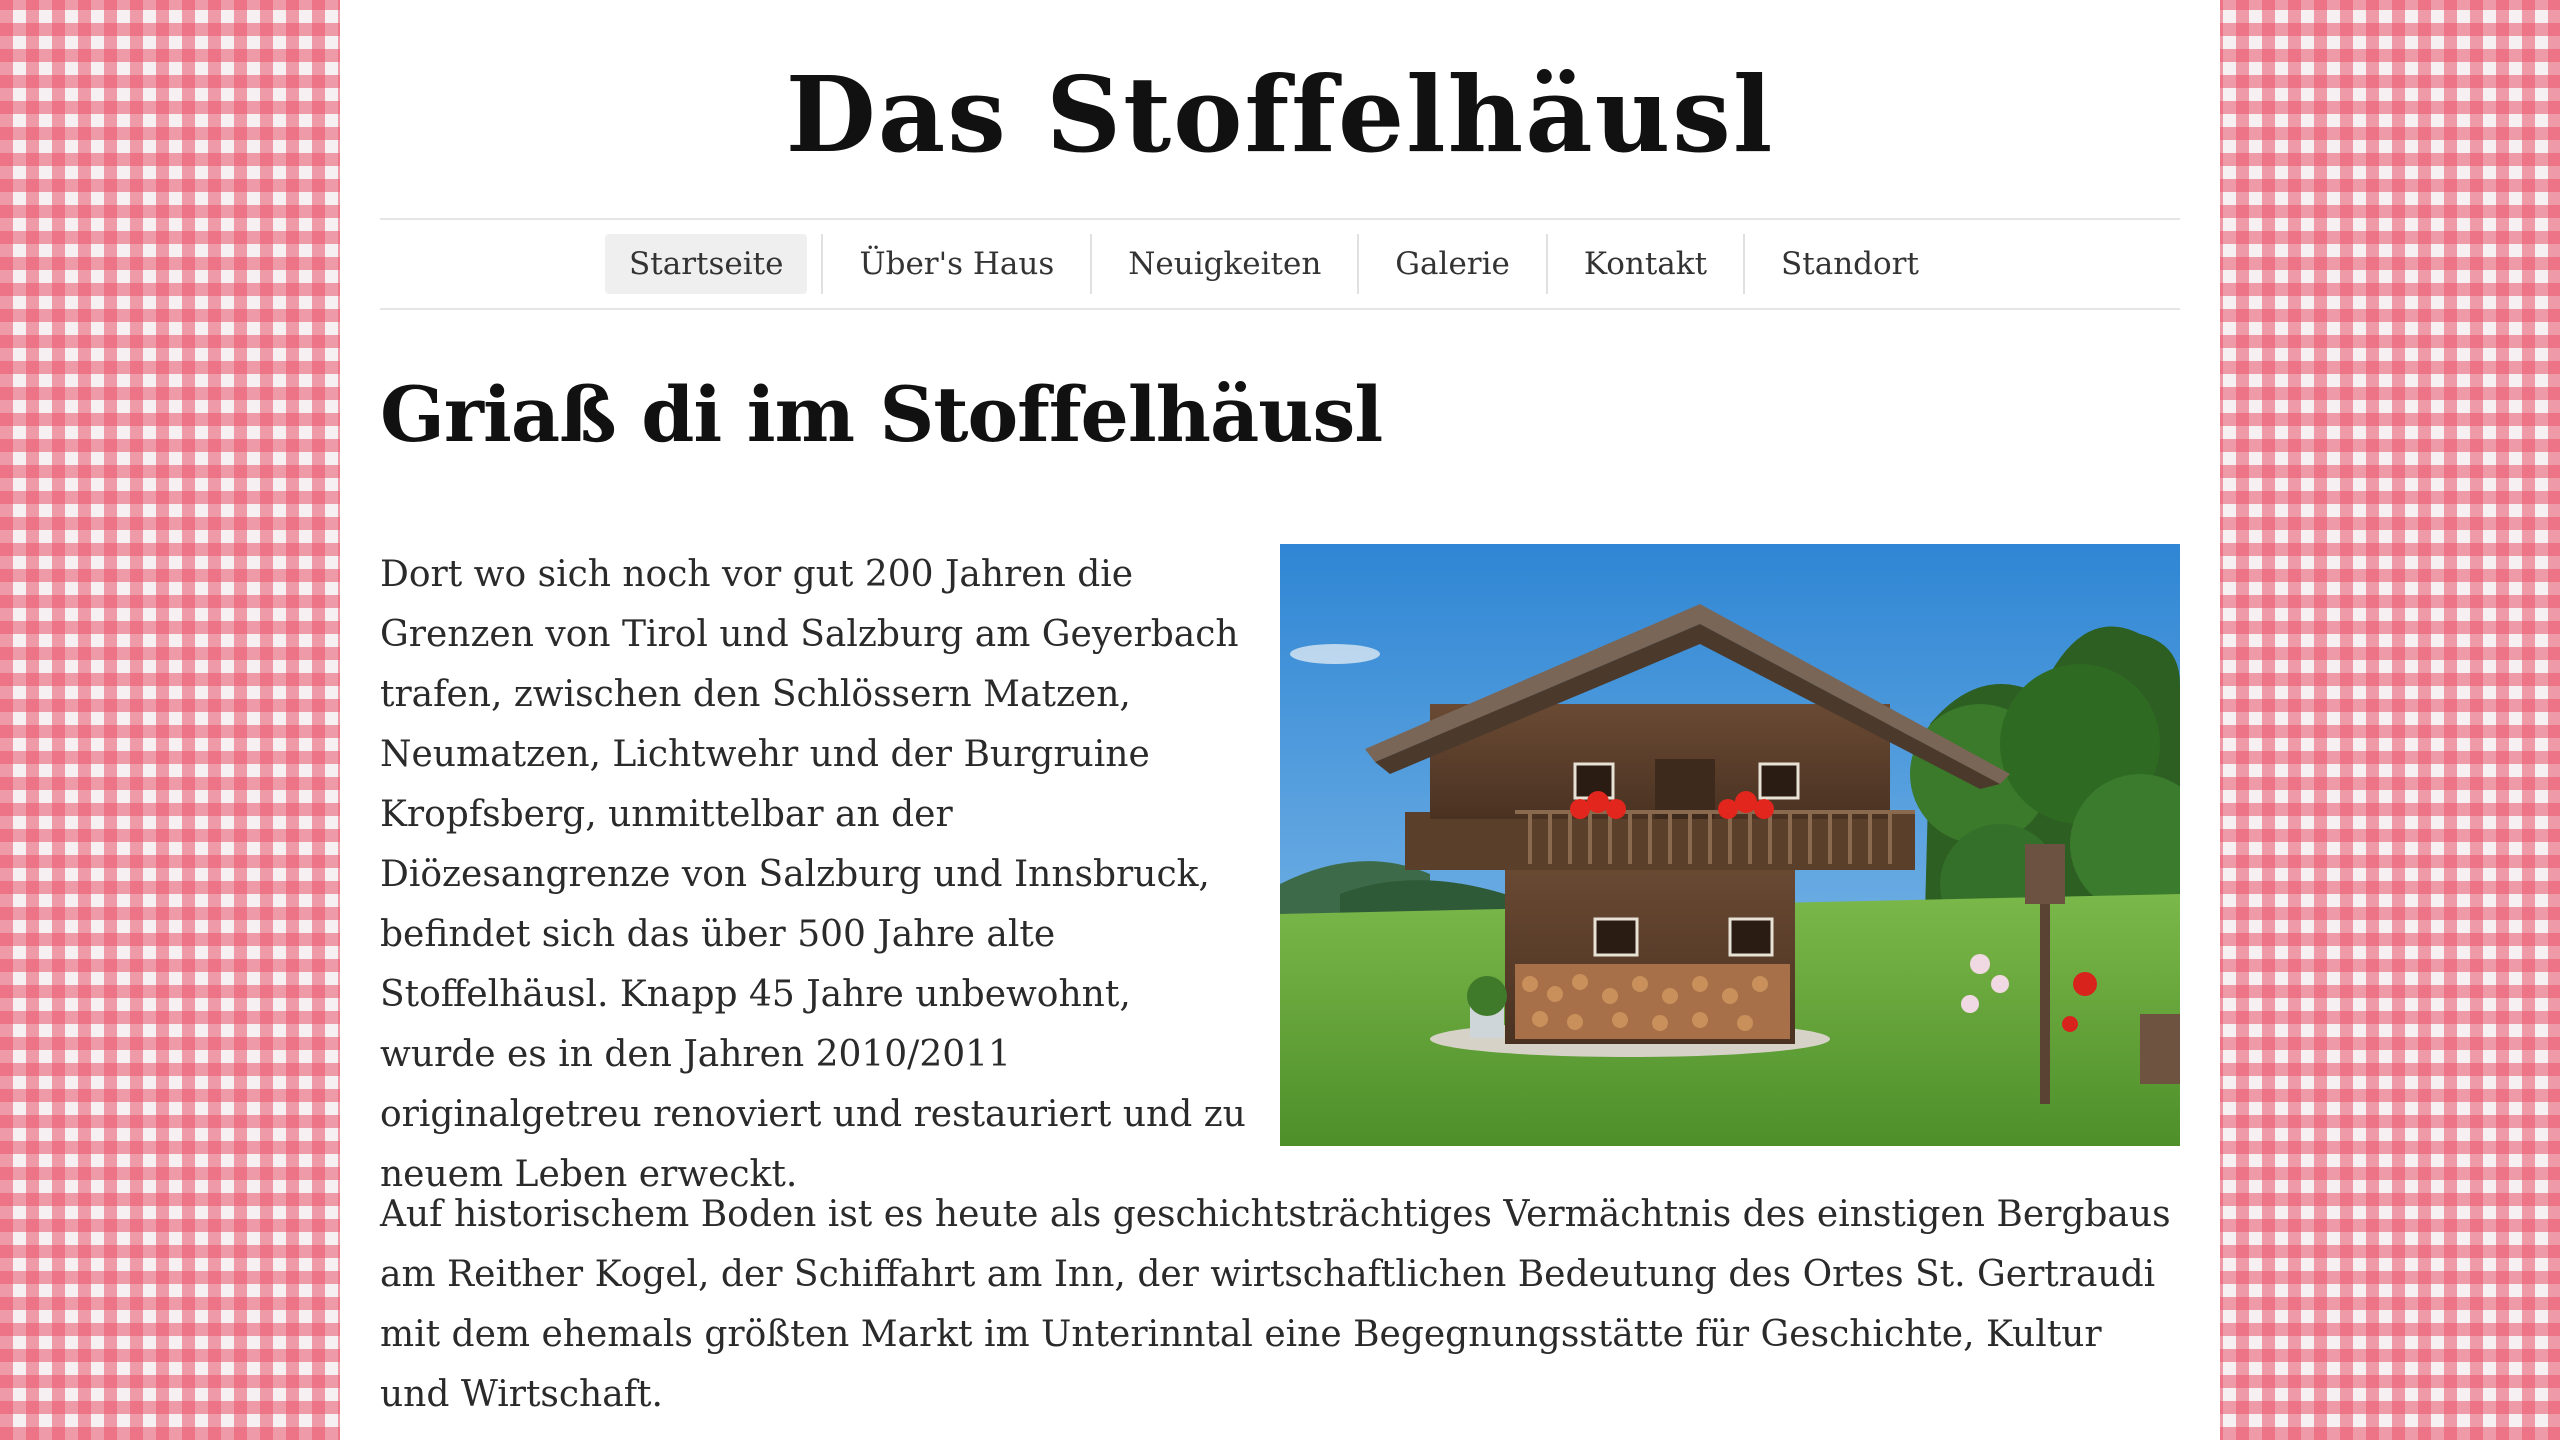  What do you see at coordinates (706, 264) in the screenshot?
I see `nav-item-startseite: Startseite` at bounding box center [706, 264].